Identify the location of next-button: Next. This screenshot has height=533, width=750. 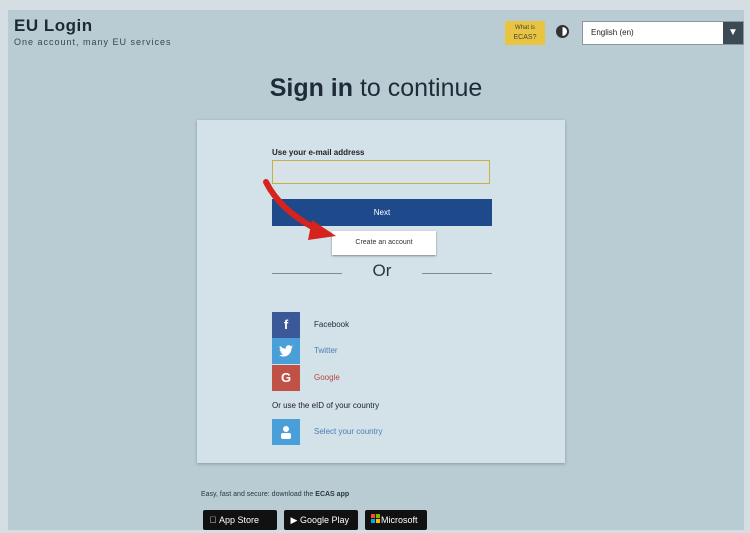
(382, 212).